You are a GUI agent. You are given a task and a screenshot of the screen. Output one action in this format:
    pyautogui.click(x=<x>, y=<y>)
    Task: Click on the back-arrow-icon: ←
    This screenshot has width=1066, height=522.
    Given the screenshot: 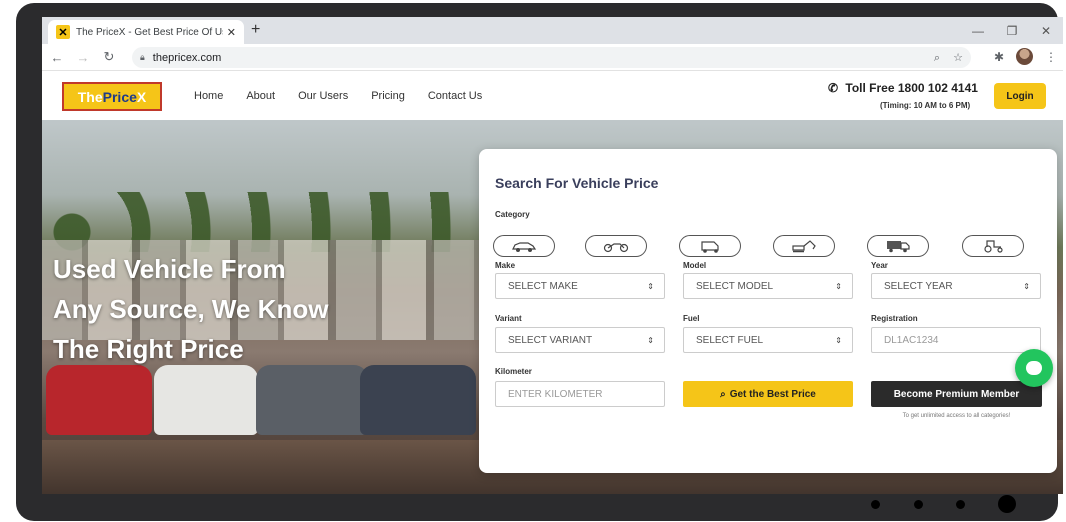 What is the action you would take?
    pyautogui.click(x=57, y=57)
    